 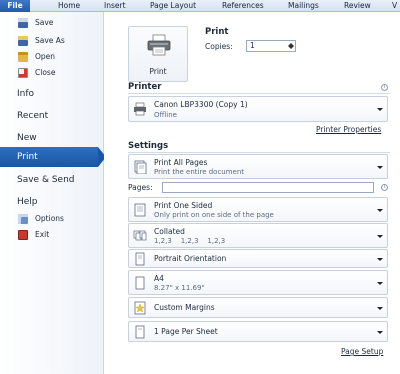 What do you see at coordinates (217, 32) in the screenshot?
I see `print-heading: Print` at bounding box center [217, 32].